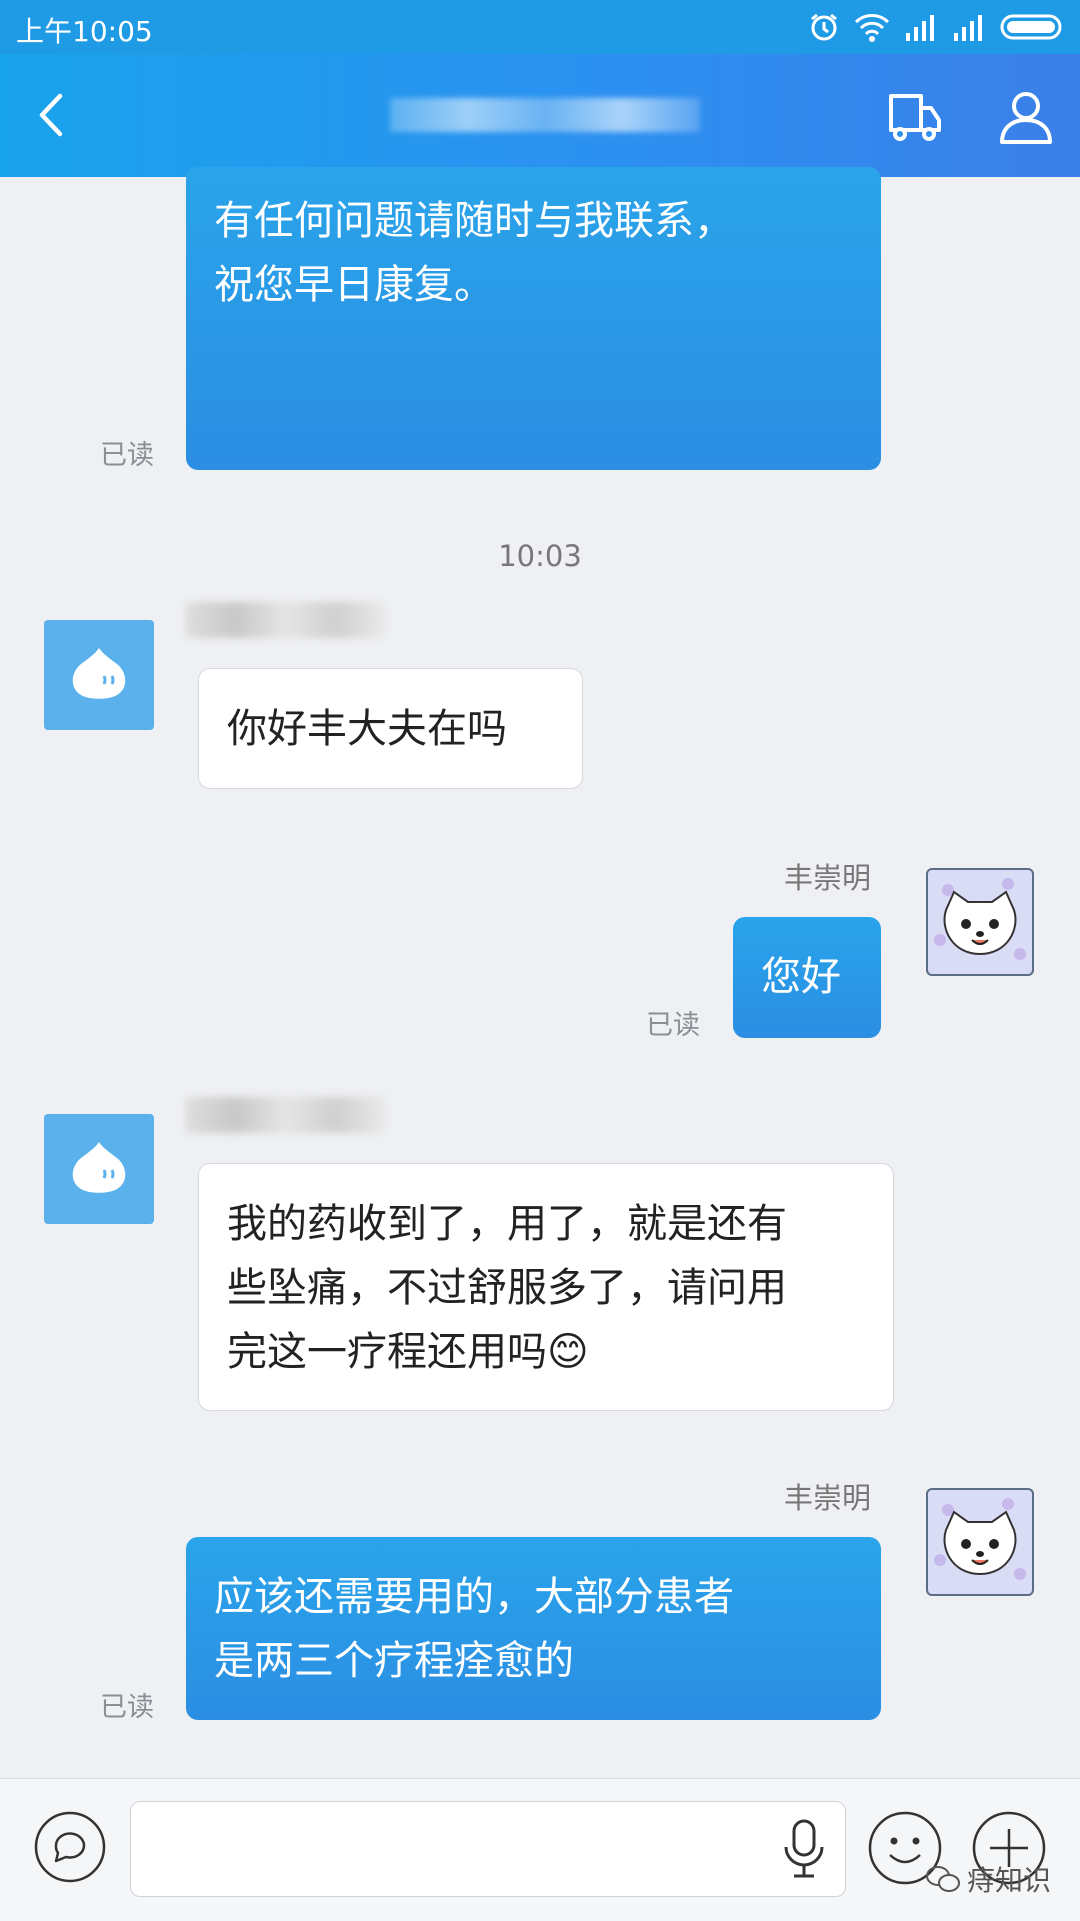 Image resolution: width=1080 pixels, height=1921 pixels. I want to click on profile-button, so click(1026, 117).